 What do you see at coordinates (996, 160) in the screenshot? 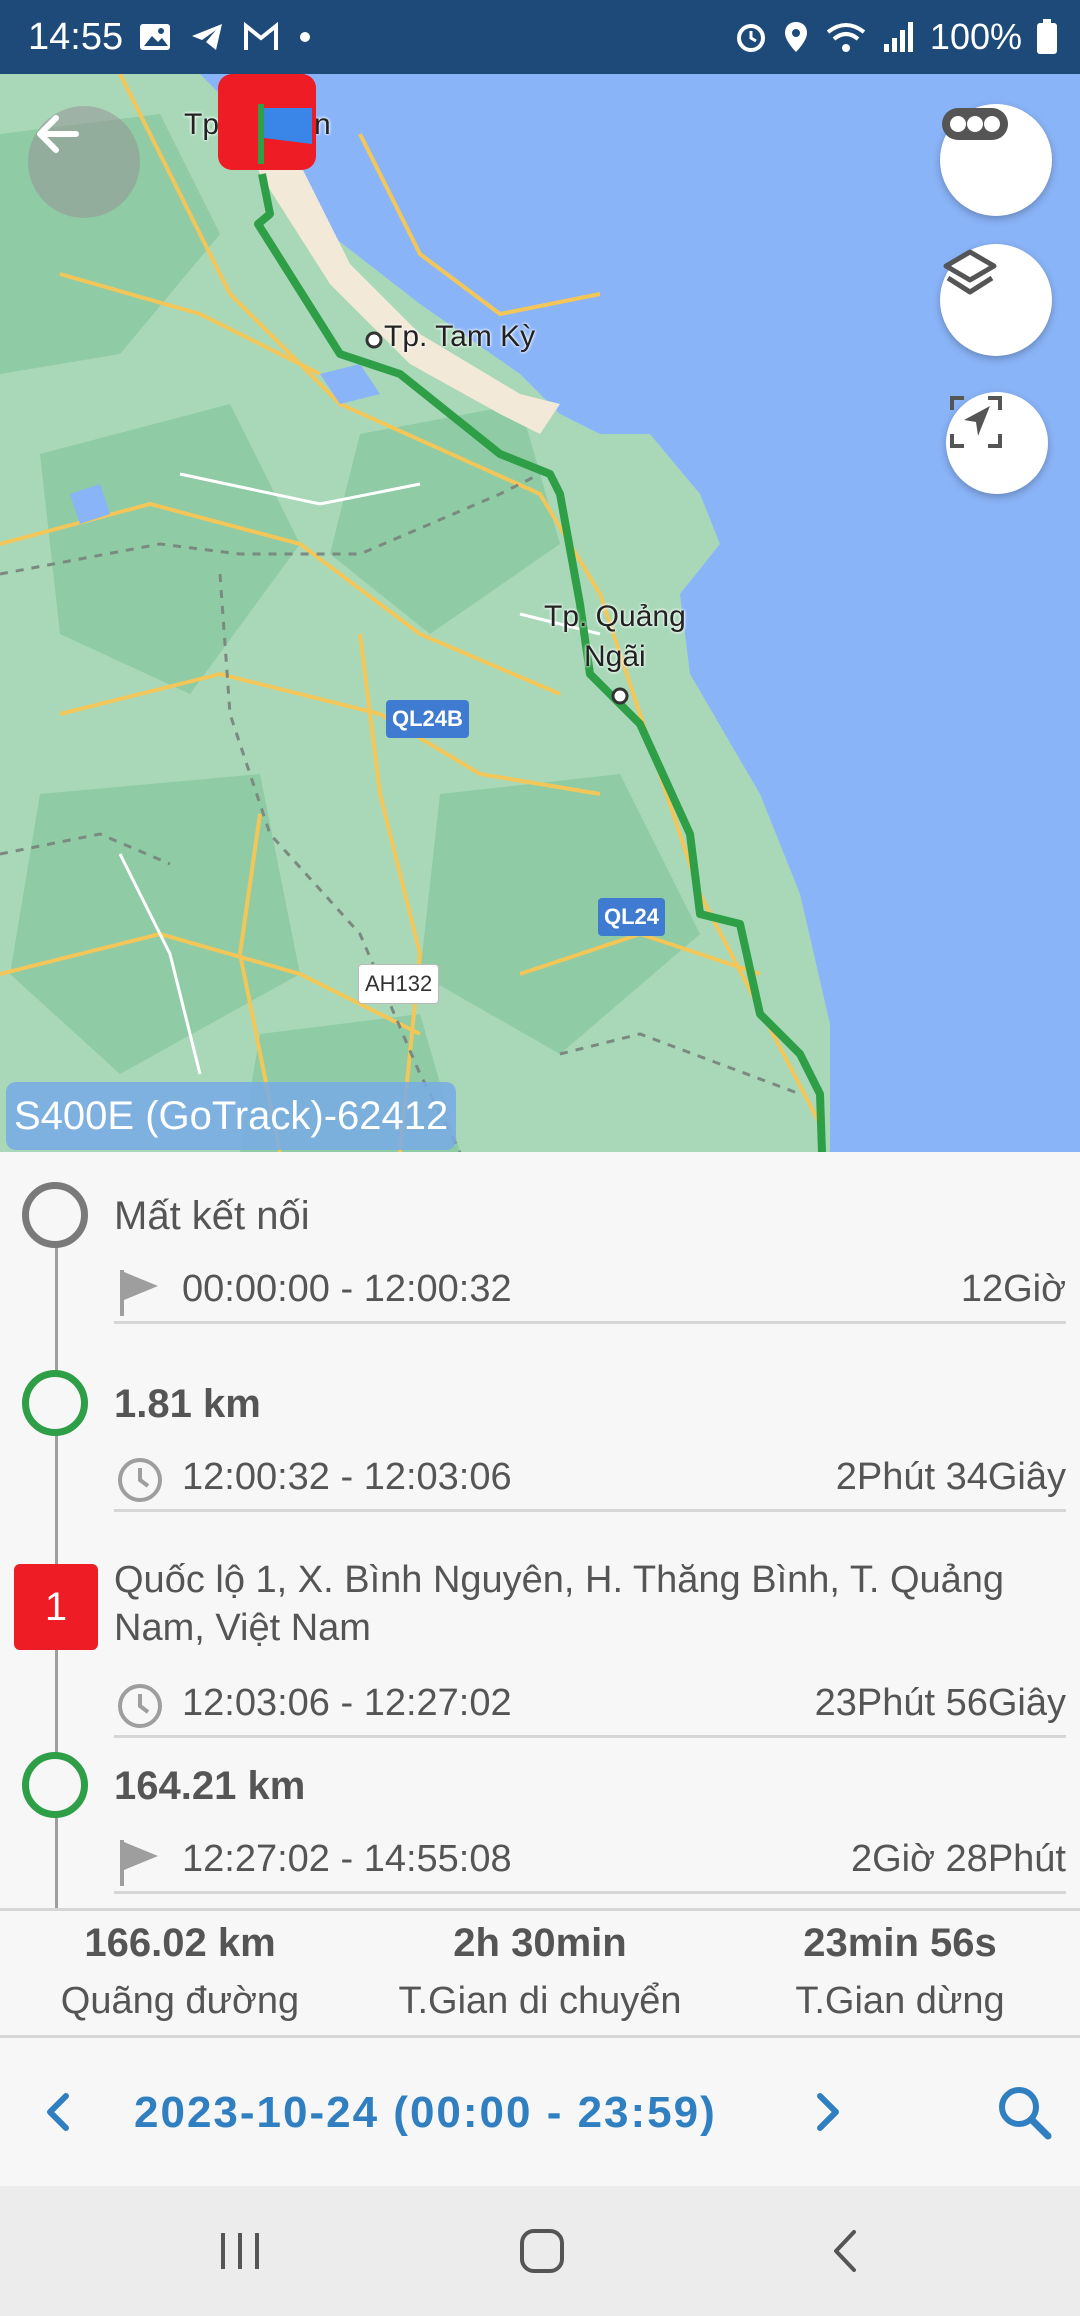
I see `traffic-button` at bounding box center [996, 160].